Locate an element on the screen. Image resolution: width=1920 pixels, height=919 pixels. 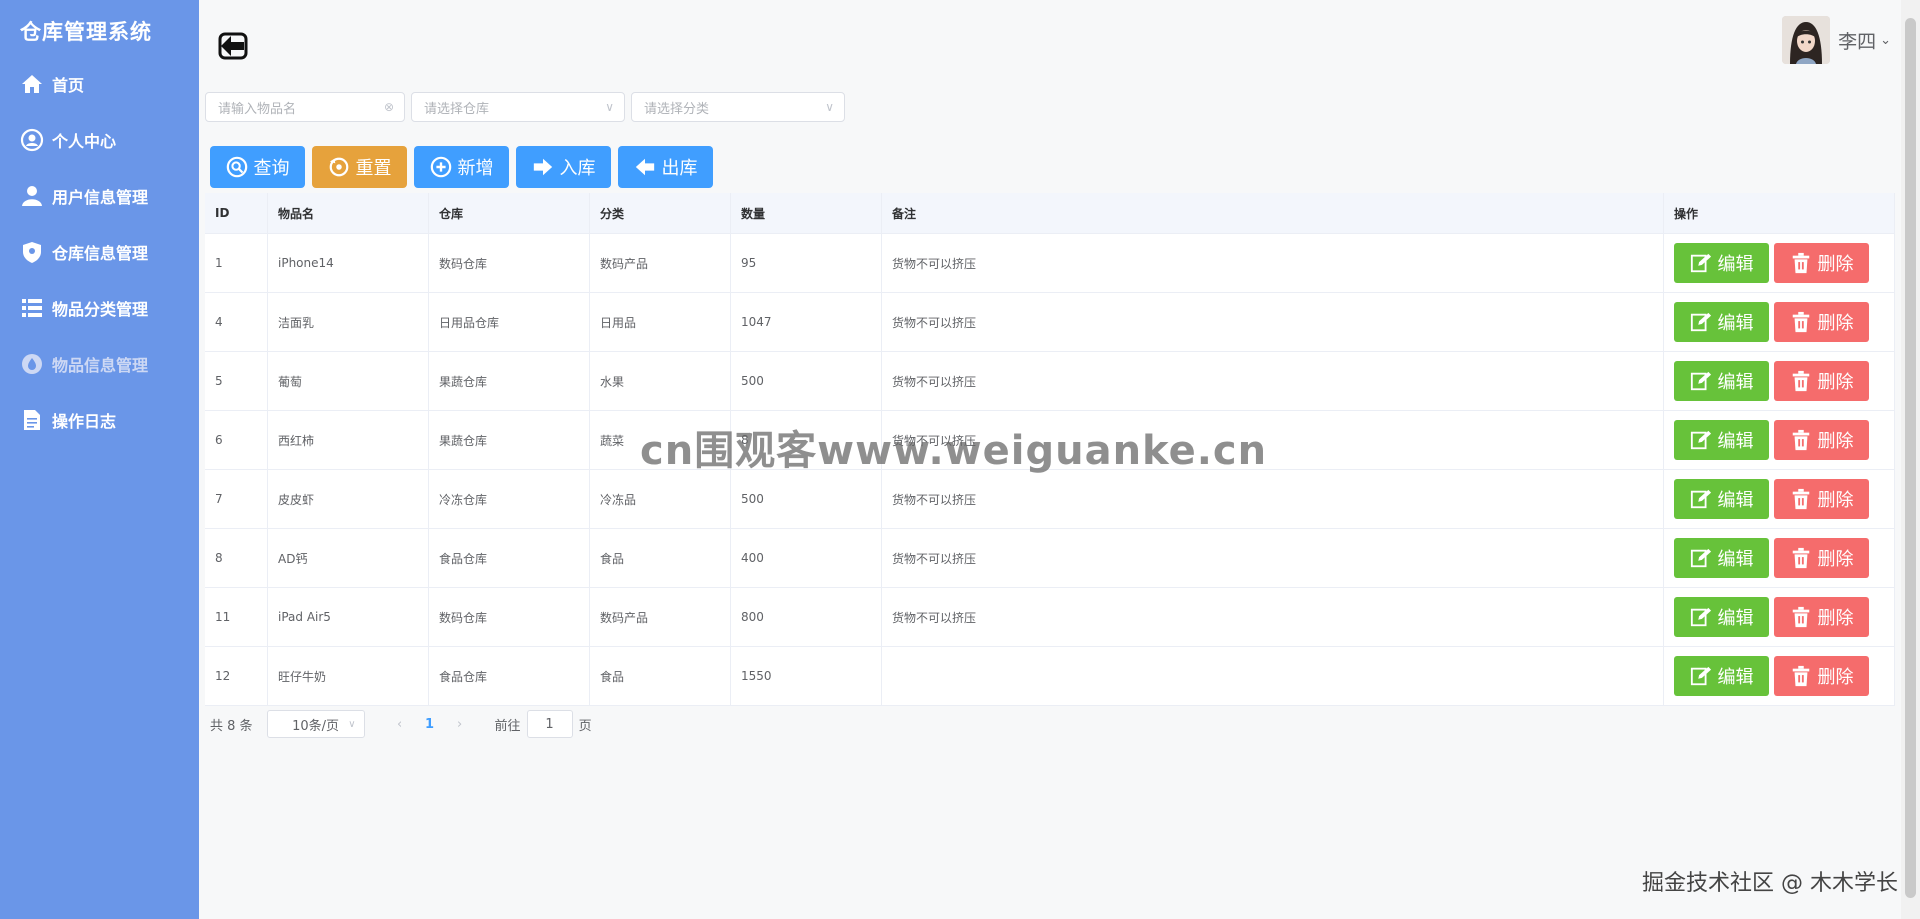
outbound-button: 出库 is located at coordinates (665, 167).